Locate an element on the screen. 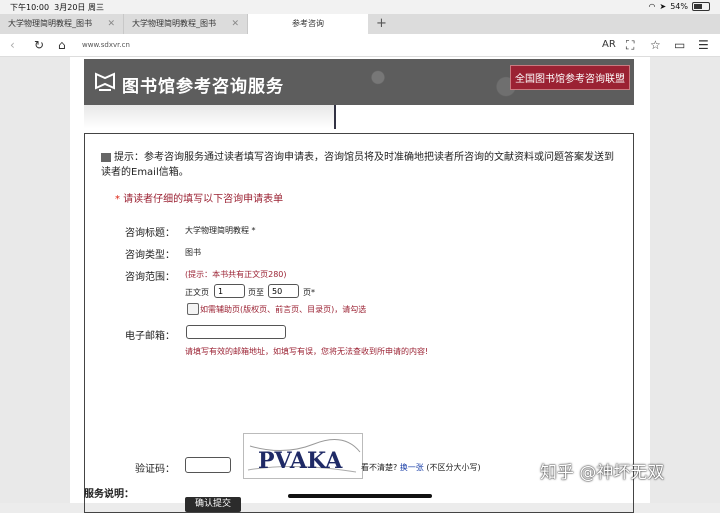  refresh-captcha-link: 换一张 is located at coordinates (412, 467).